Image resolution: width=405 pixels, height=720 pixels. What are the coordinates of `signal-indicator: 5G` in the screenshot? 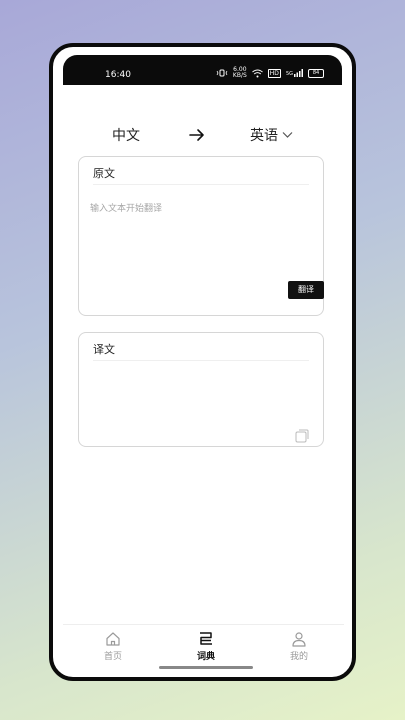 It's located at (294, 73).